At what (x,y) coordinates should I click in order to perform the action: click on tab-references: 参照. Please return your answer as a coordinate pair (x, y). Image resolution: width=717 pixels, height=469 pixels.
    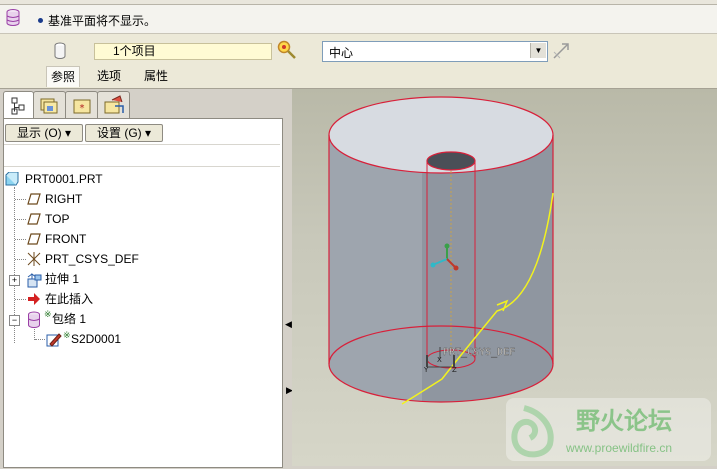
    Looking at the image, I should click on (63, 76).